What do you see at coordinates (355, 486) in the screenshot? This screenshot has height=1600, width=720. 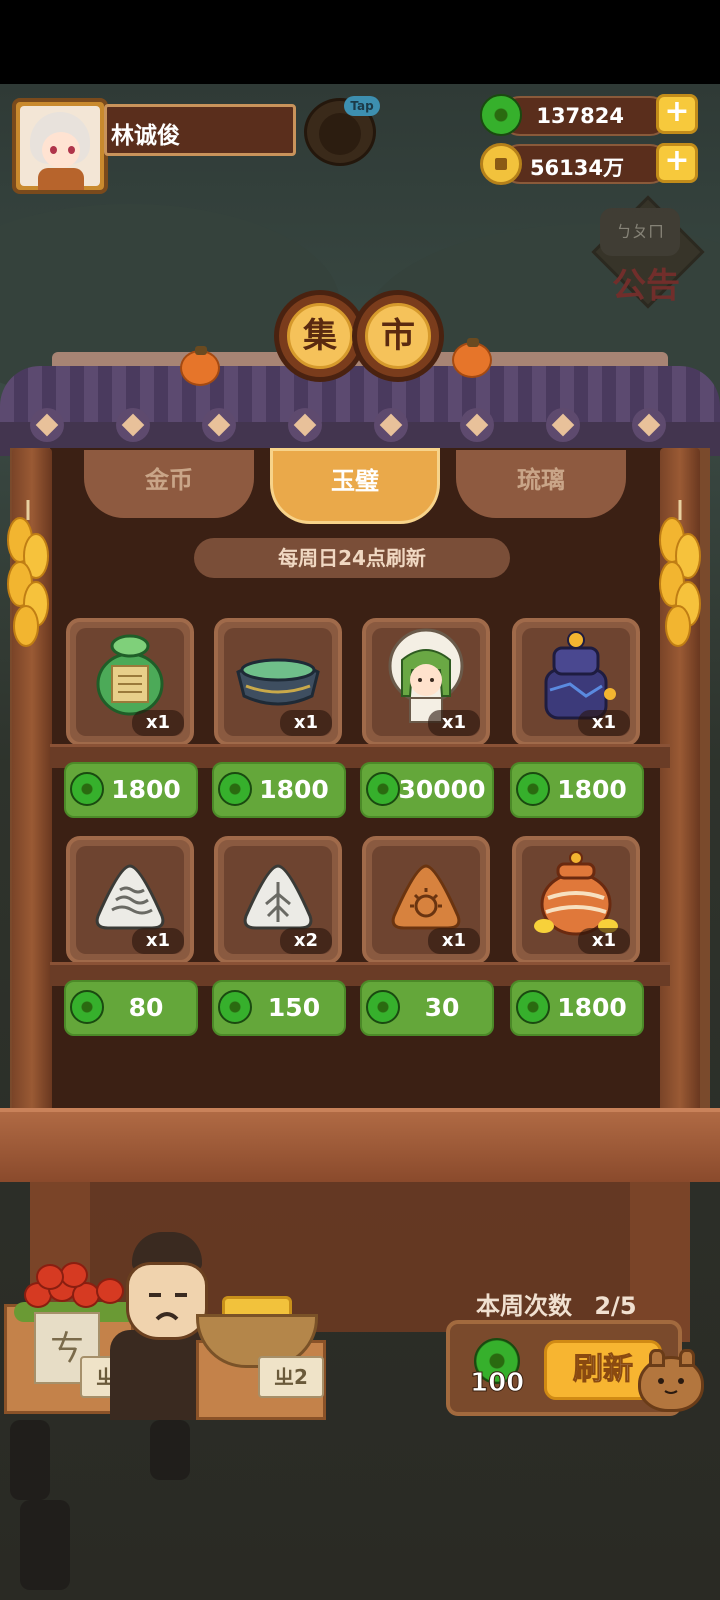 I see `tab-jade: 玉璧` at bounding box center [355, 486].